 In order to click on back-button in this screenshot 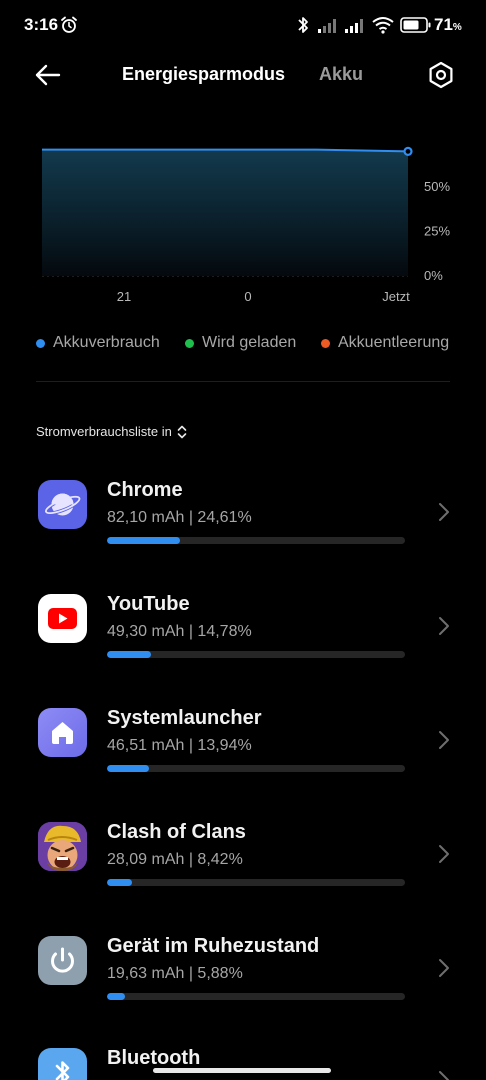, I will do `click(49, 75)`.